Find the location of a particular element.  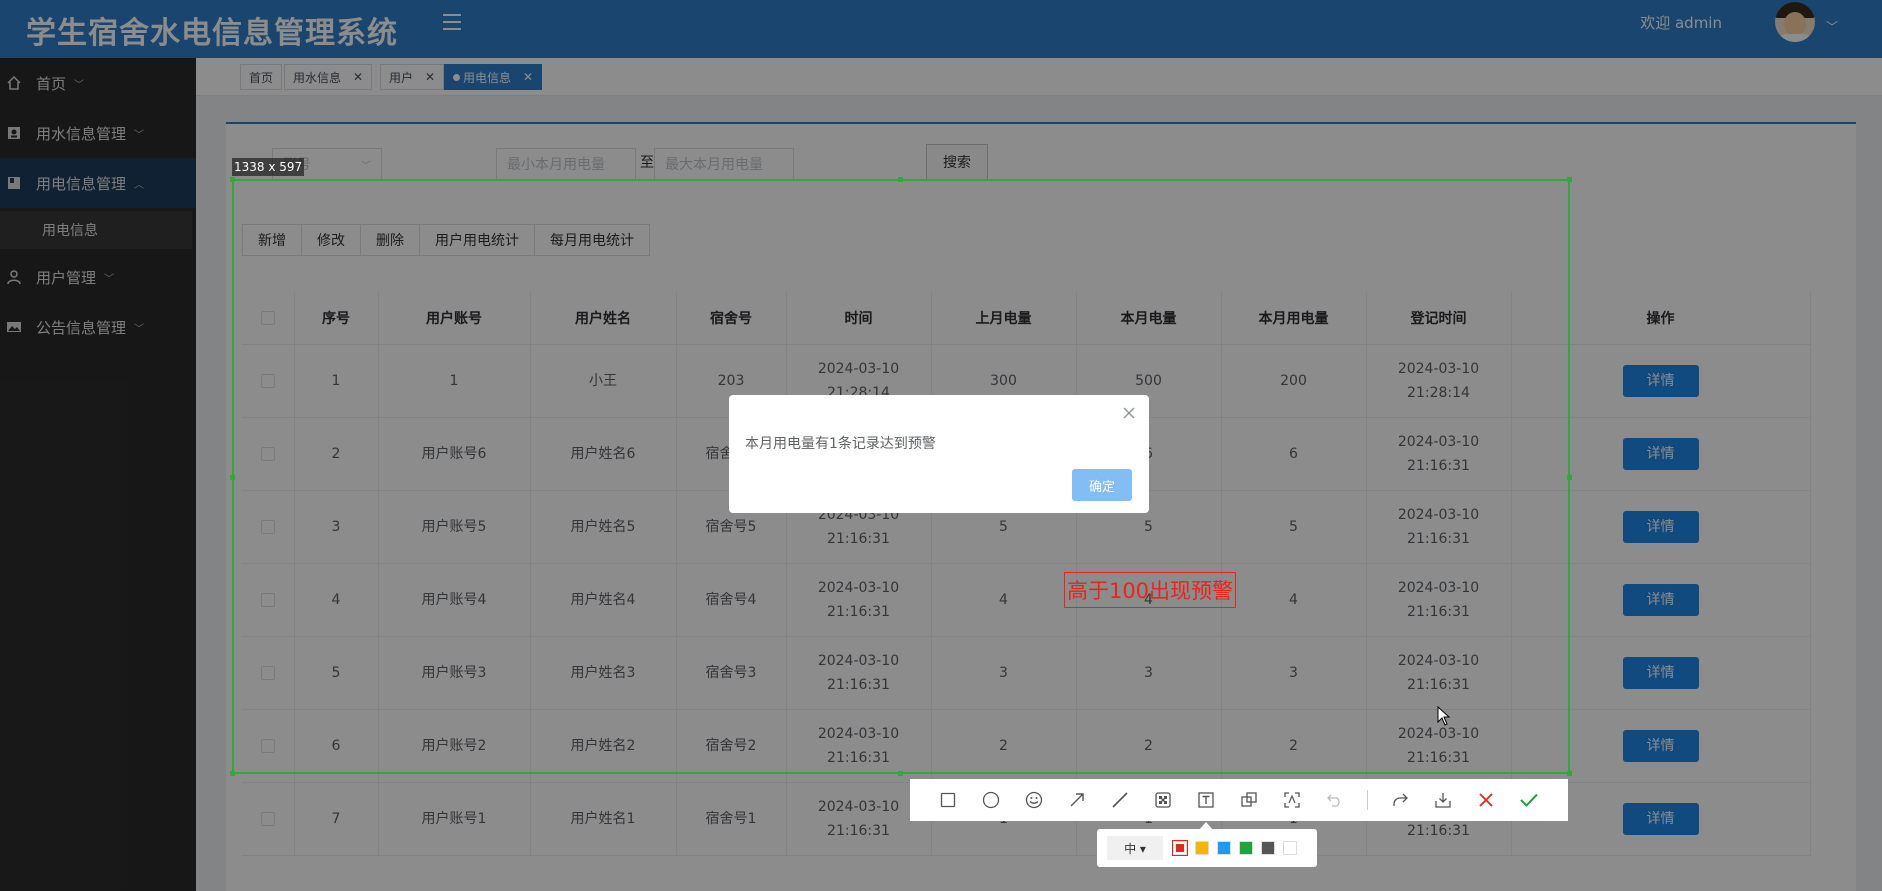

ocr-icon is located at coordinates (1292, 800).